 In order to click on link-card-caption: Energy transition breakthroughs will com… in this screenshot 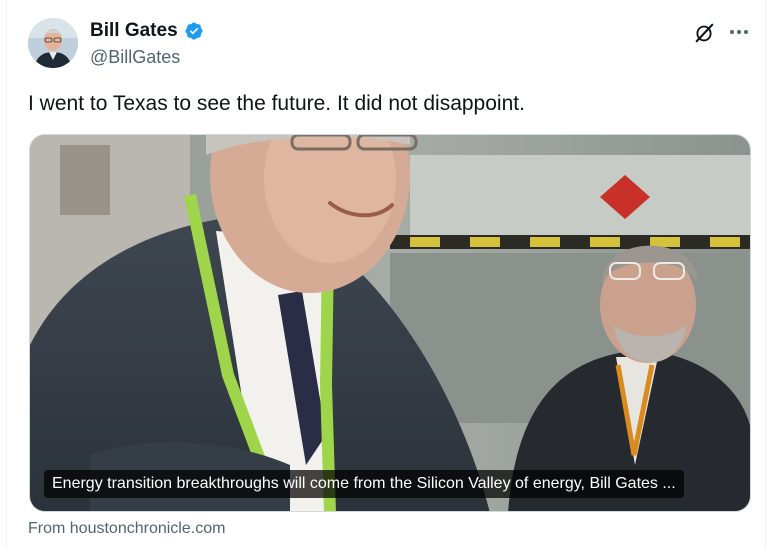, I will do `click(364, 484)`.